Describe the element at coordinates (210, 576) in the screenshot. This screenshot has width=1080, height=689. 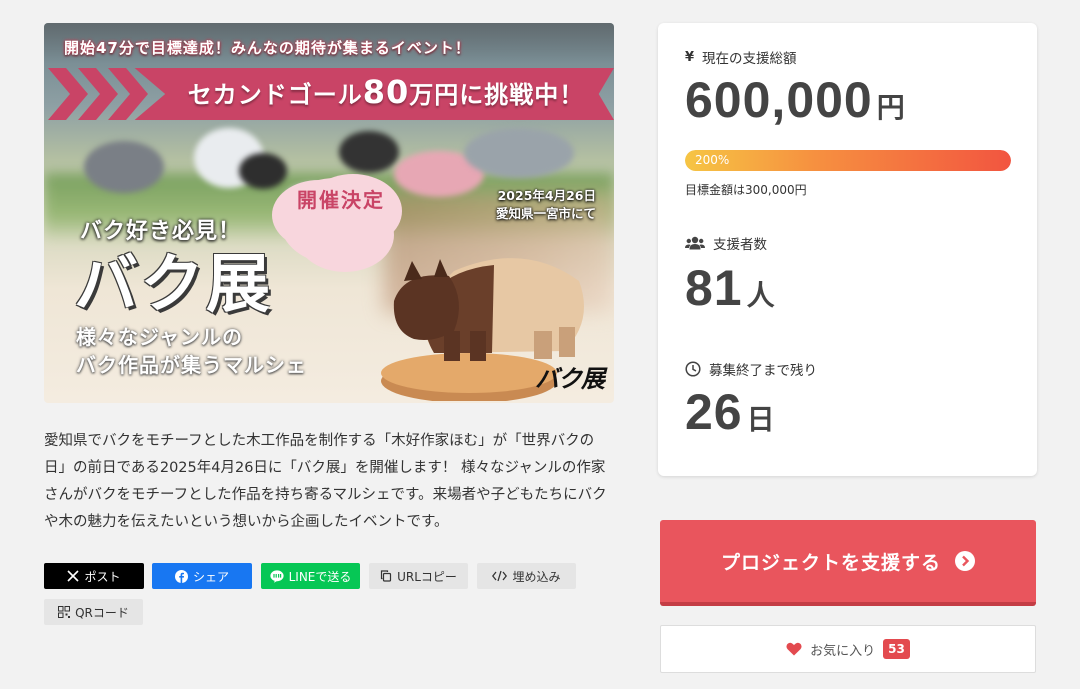
I see `share-facebook-label: シェア` at that location.